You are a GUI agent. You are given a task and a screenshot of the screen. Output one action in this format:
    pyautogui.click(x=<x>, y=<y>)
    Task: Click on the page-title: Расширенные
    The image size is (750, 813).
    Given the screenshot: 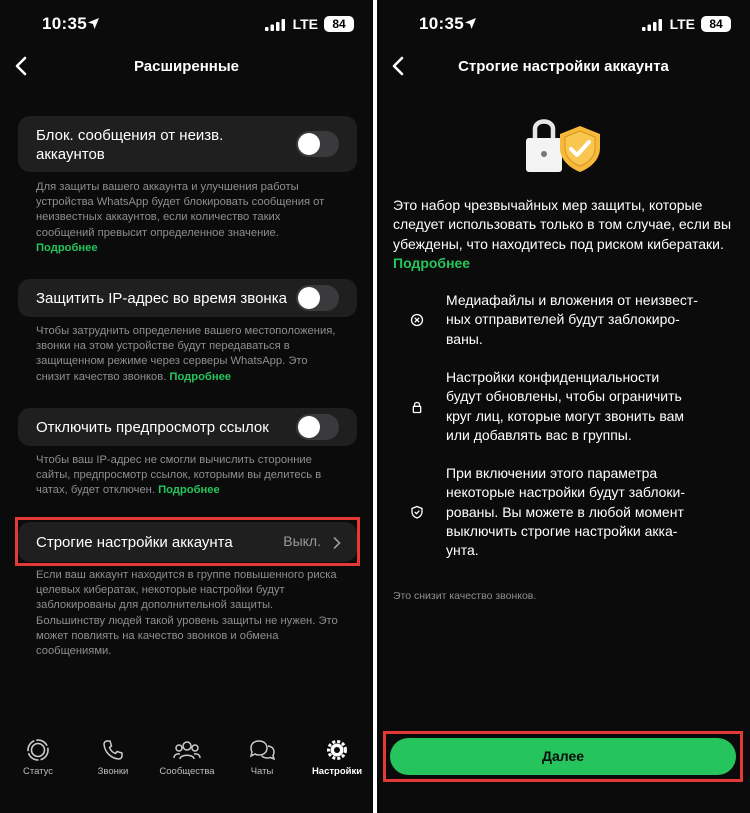 What is the action you would take?
    pyautogui.click(x=186, y=66)
    